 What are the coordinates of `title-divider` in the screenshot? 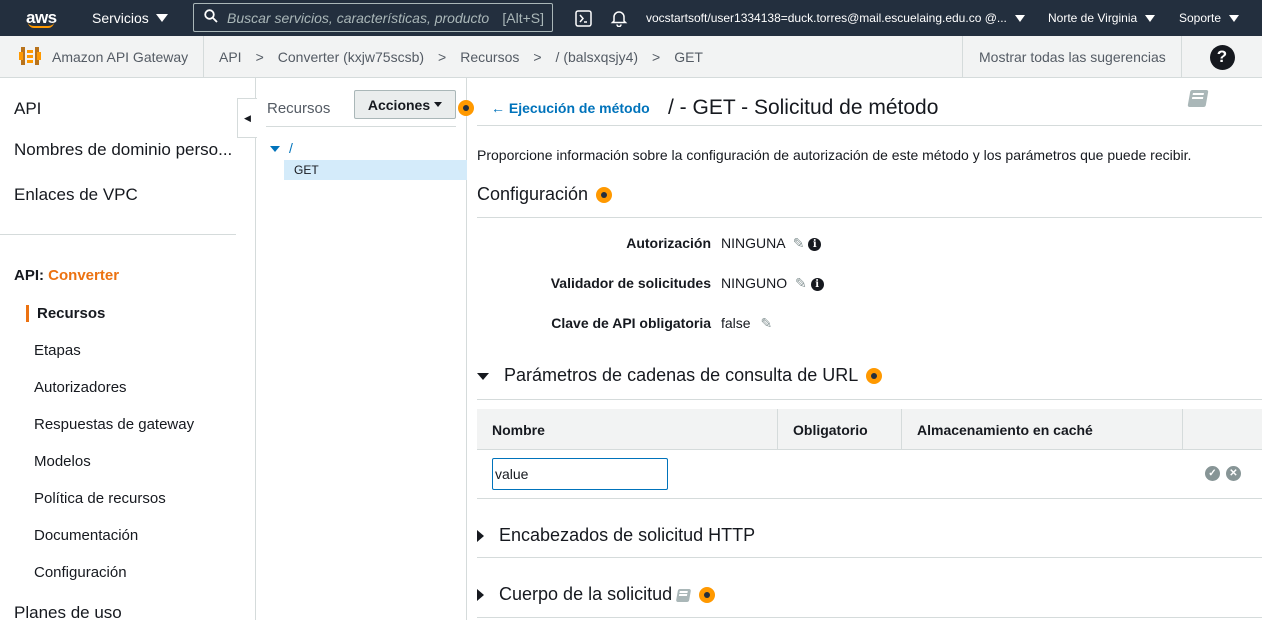 It's located at (869, 125).